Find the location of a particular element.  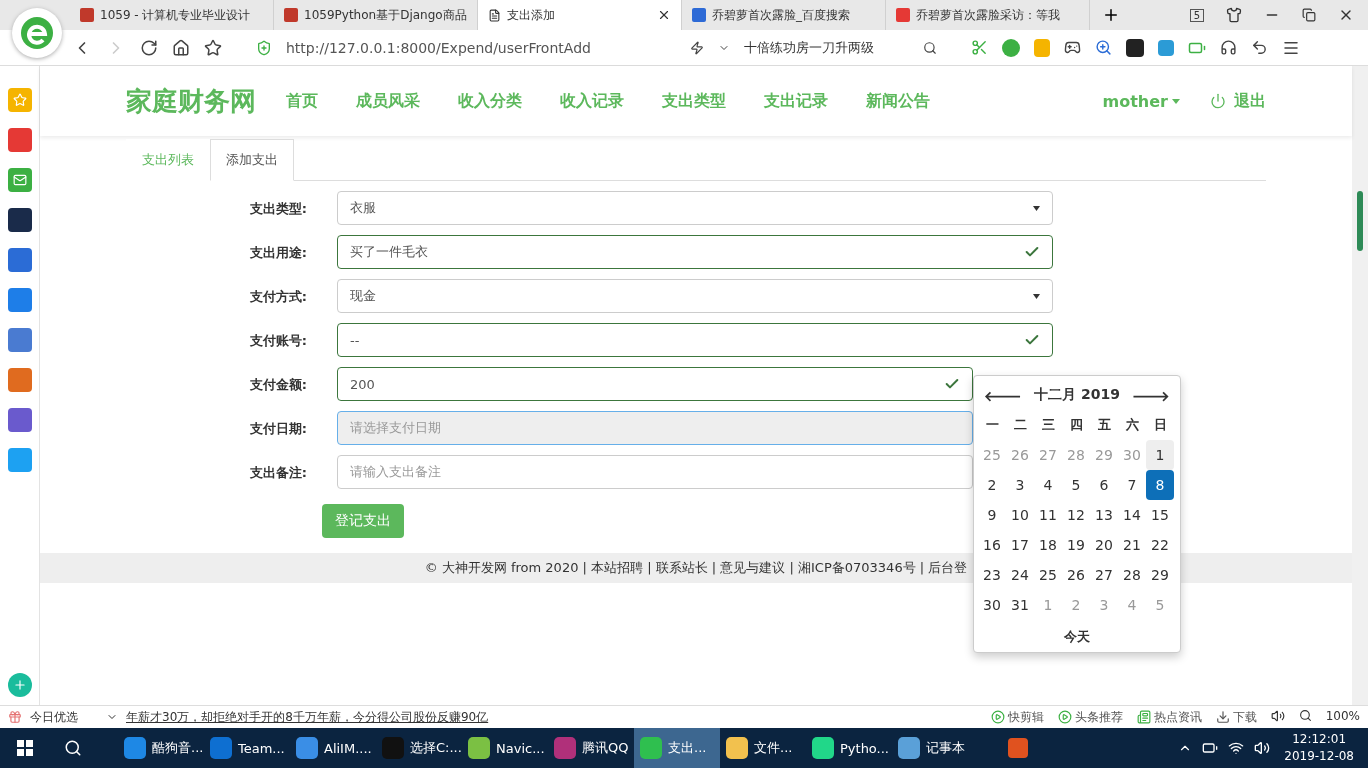

status-item: 热点资讯 is located at coordinates (1169, 717).